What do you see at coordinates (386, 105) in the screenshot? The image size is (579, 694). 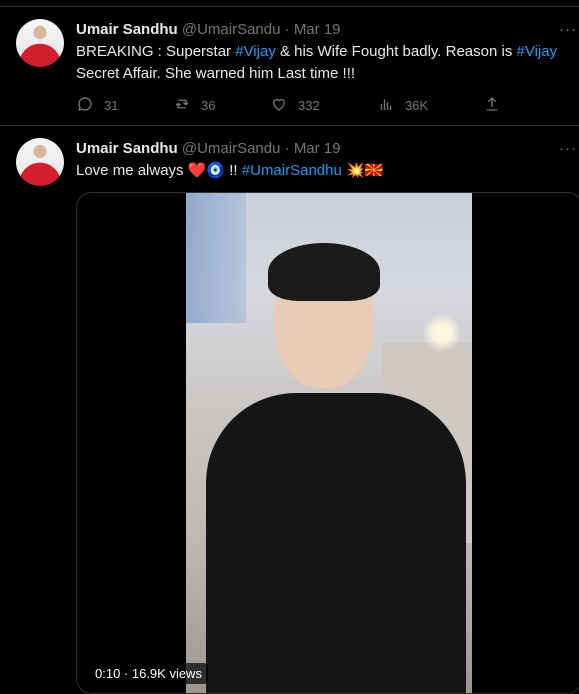 I see `views-icon` at bounding box center [386, 105].